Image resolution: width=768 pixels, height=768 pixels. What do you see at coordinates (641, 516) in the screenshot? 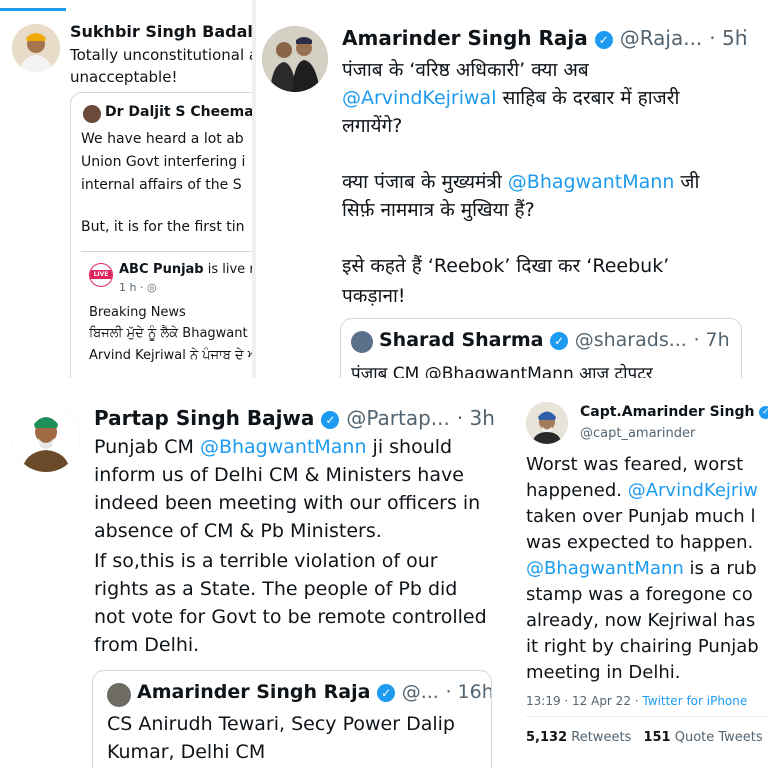
I see `tweet-text-line: taken over Punjab much l` at bounding box center [641, 516].